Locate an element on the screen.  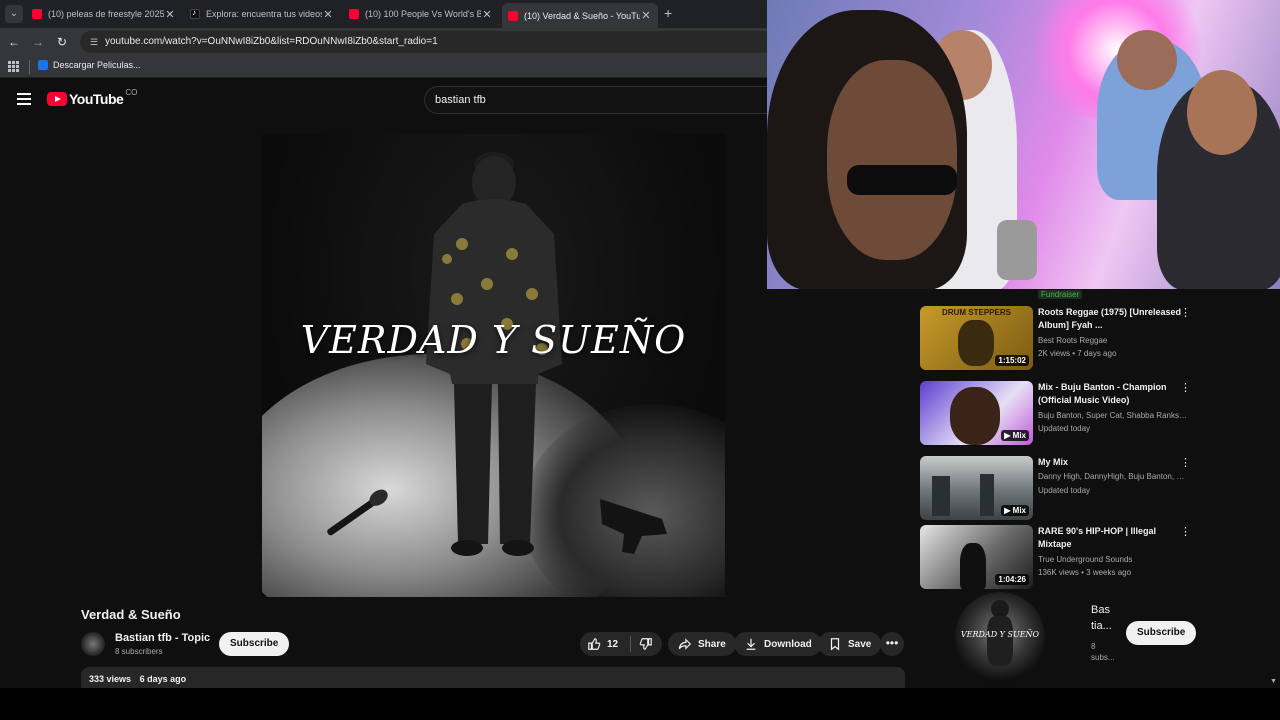
description-box: 333 views 6 days ago is located at coordinates (493, 678).